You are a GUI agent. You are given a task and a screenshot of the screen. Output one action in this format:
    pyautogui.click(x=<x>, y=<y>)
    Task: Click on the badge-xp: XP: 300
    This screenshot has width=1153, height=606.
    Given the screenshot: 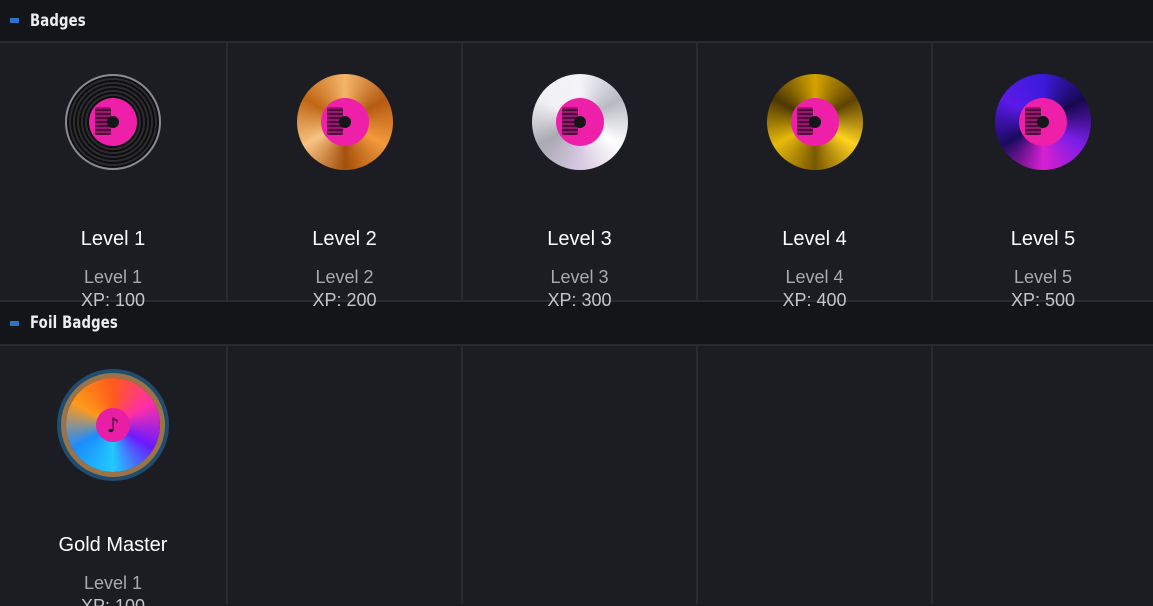 What is the action you would take?
    pyautogui.click(x=579, y=300)
    